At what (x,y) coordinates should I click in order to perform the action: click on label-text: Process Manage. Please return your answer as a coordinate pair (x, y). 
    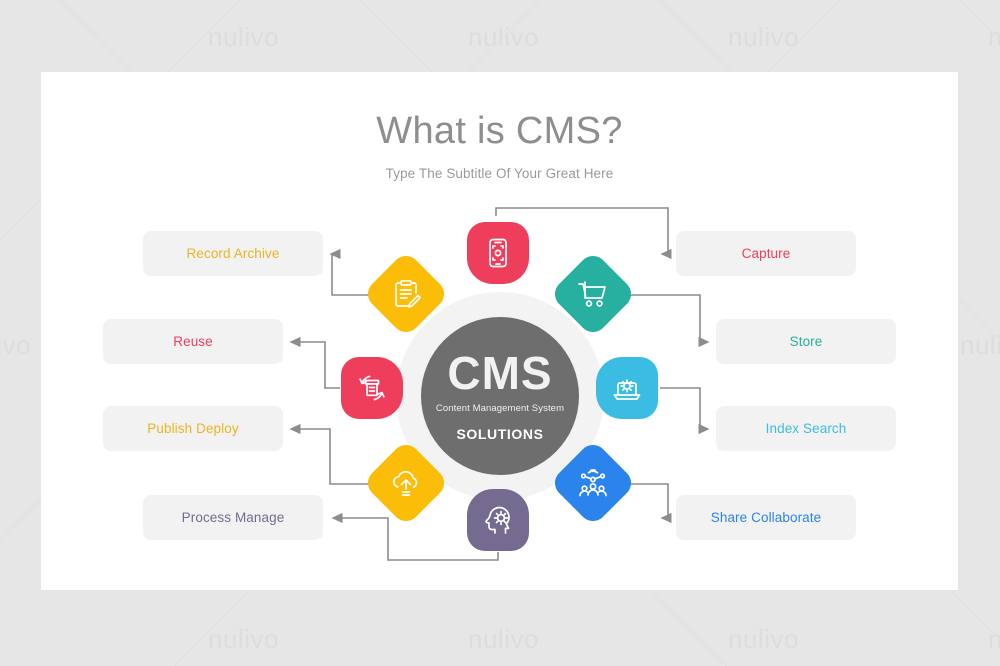
    Looking at the image, I should click on (233, 517).